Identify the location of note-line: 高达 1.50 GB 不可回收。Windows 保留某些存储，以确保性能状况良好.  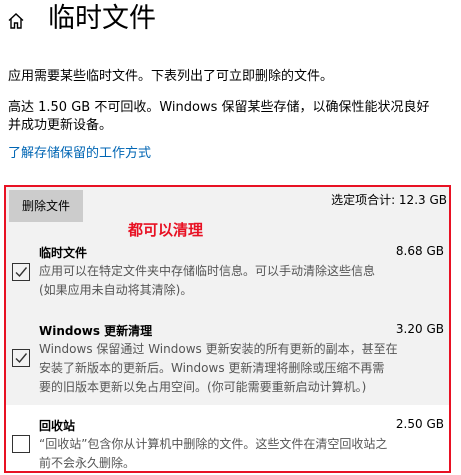
(219, 107).